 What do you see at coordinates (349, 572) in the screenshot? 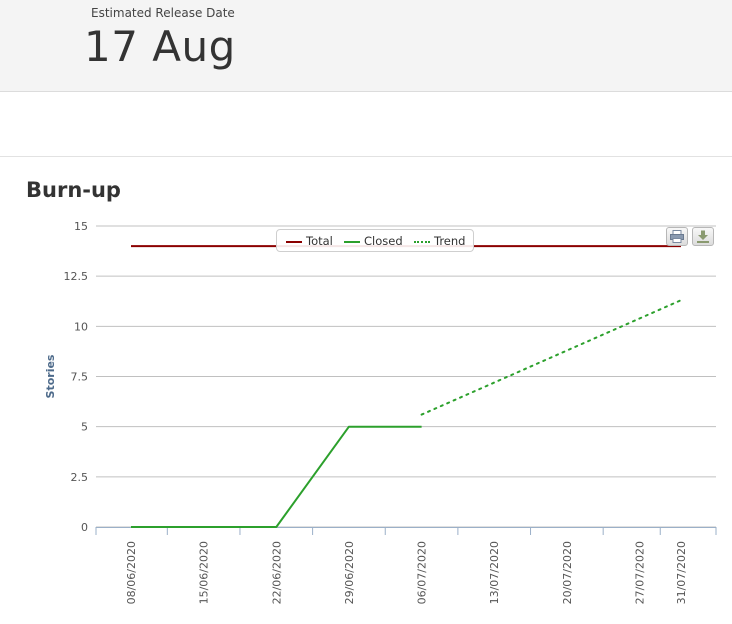
I see `x-tick-label: 29/06/2020` at bounding box center [349, 572].